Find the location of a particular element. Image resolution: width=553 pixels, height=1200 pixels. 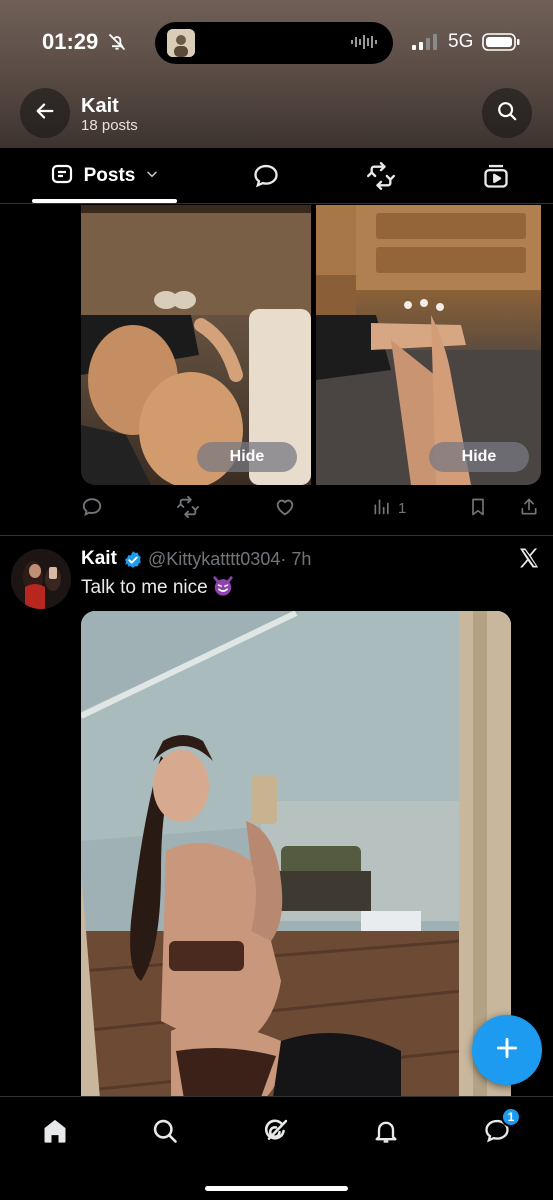

reply-button is located at coordinates (92, 509).